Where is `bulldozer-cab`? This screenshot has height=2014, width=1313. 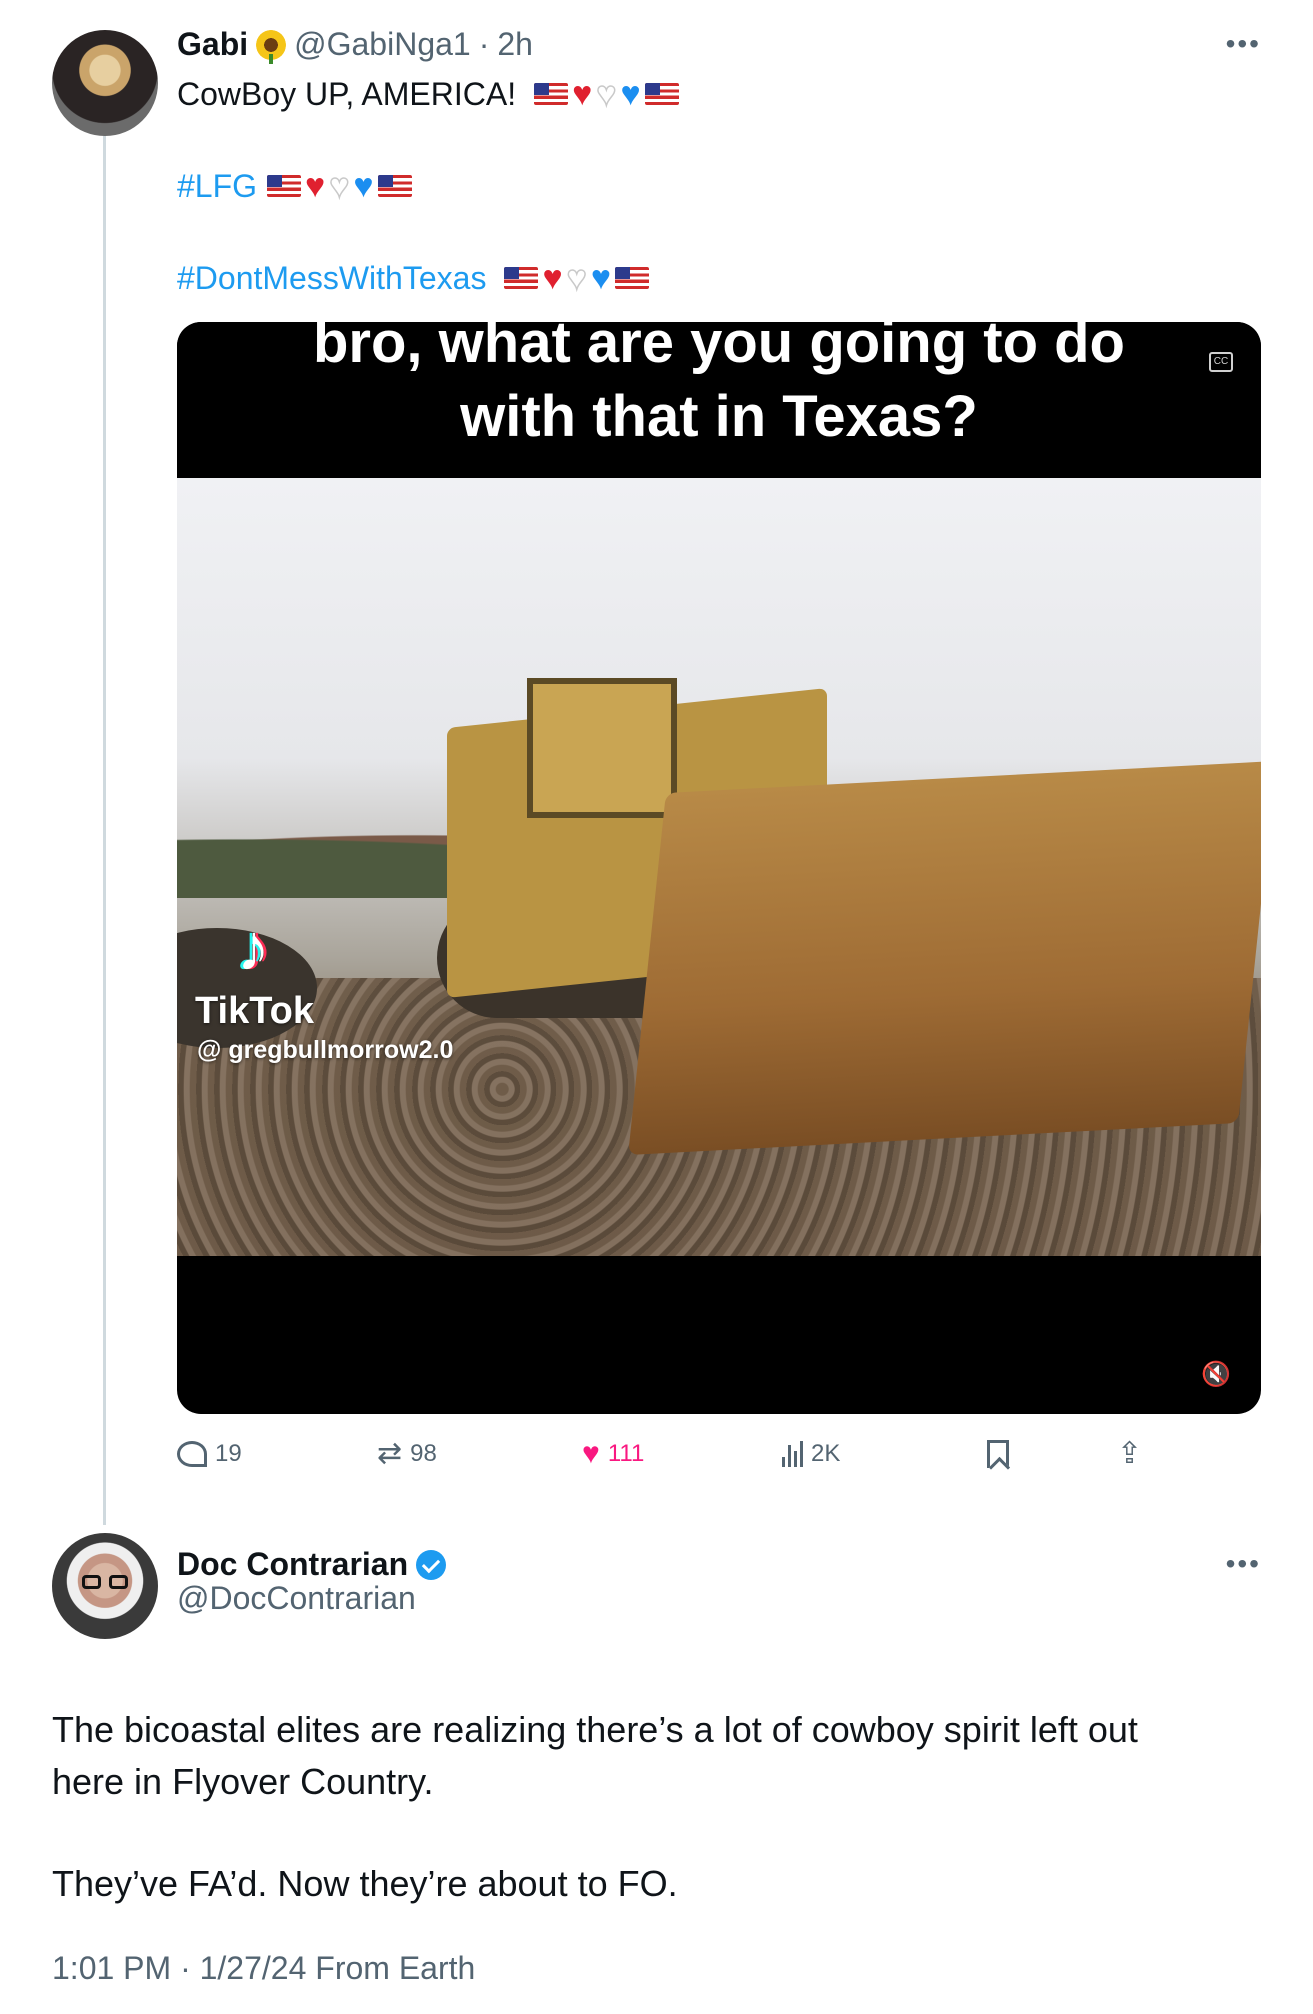 bulldozer-cab is located at coordinates (602, 748).